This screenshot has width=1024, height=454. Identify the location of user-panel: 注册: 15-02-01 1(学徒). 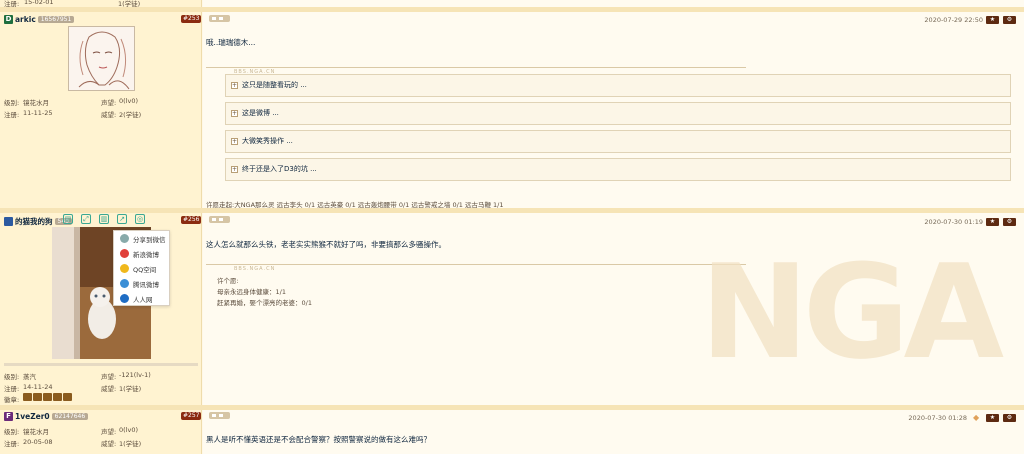
(101, 4).